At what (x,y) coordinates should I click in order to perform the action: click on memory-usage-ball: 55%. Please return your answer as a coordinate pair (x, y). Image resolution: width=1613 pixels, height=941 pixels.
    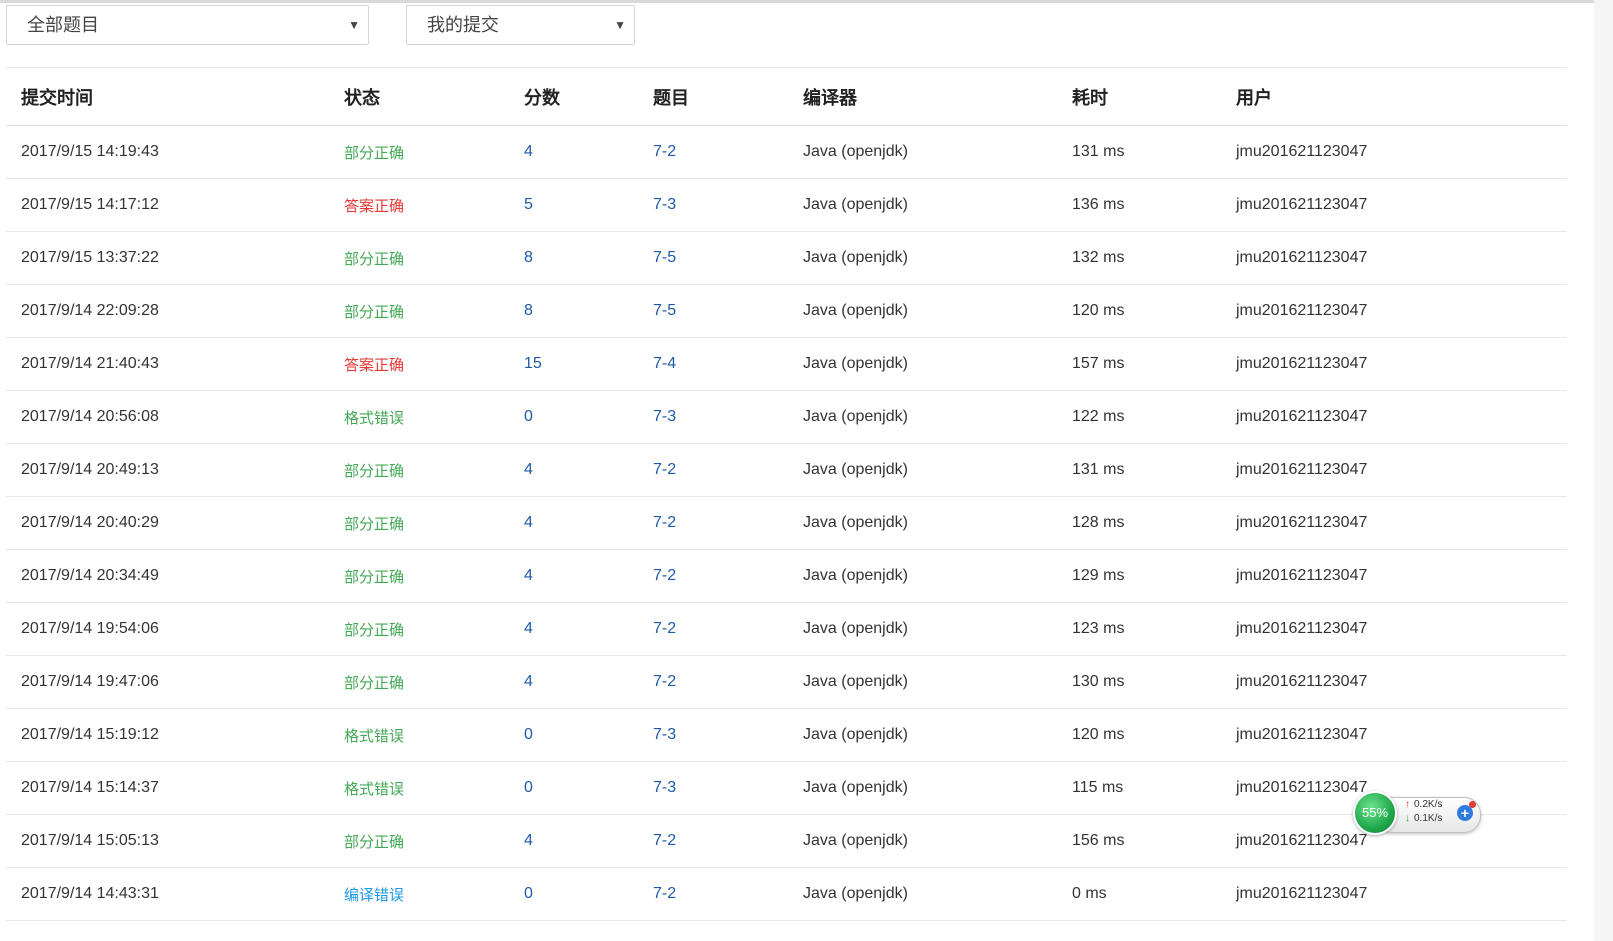
    Looking at the image, I should click on (1375, 813).